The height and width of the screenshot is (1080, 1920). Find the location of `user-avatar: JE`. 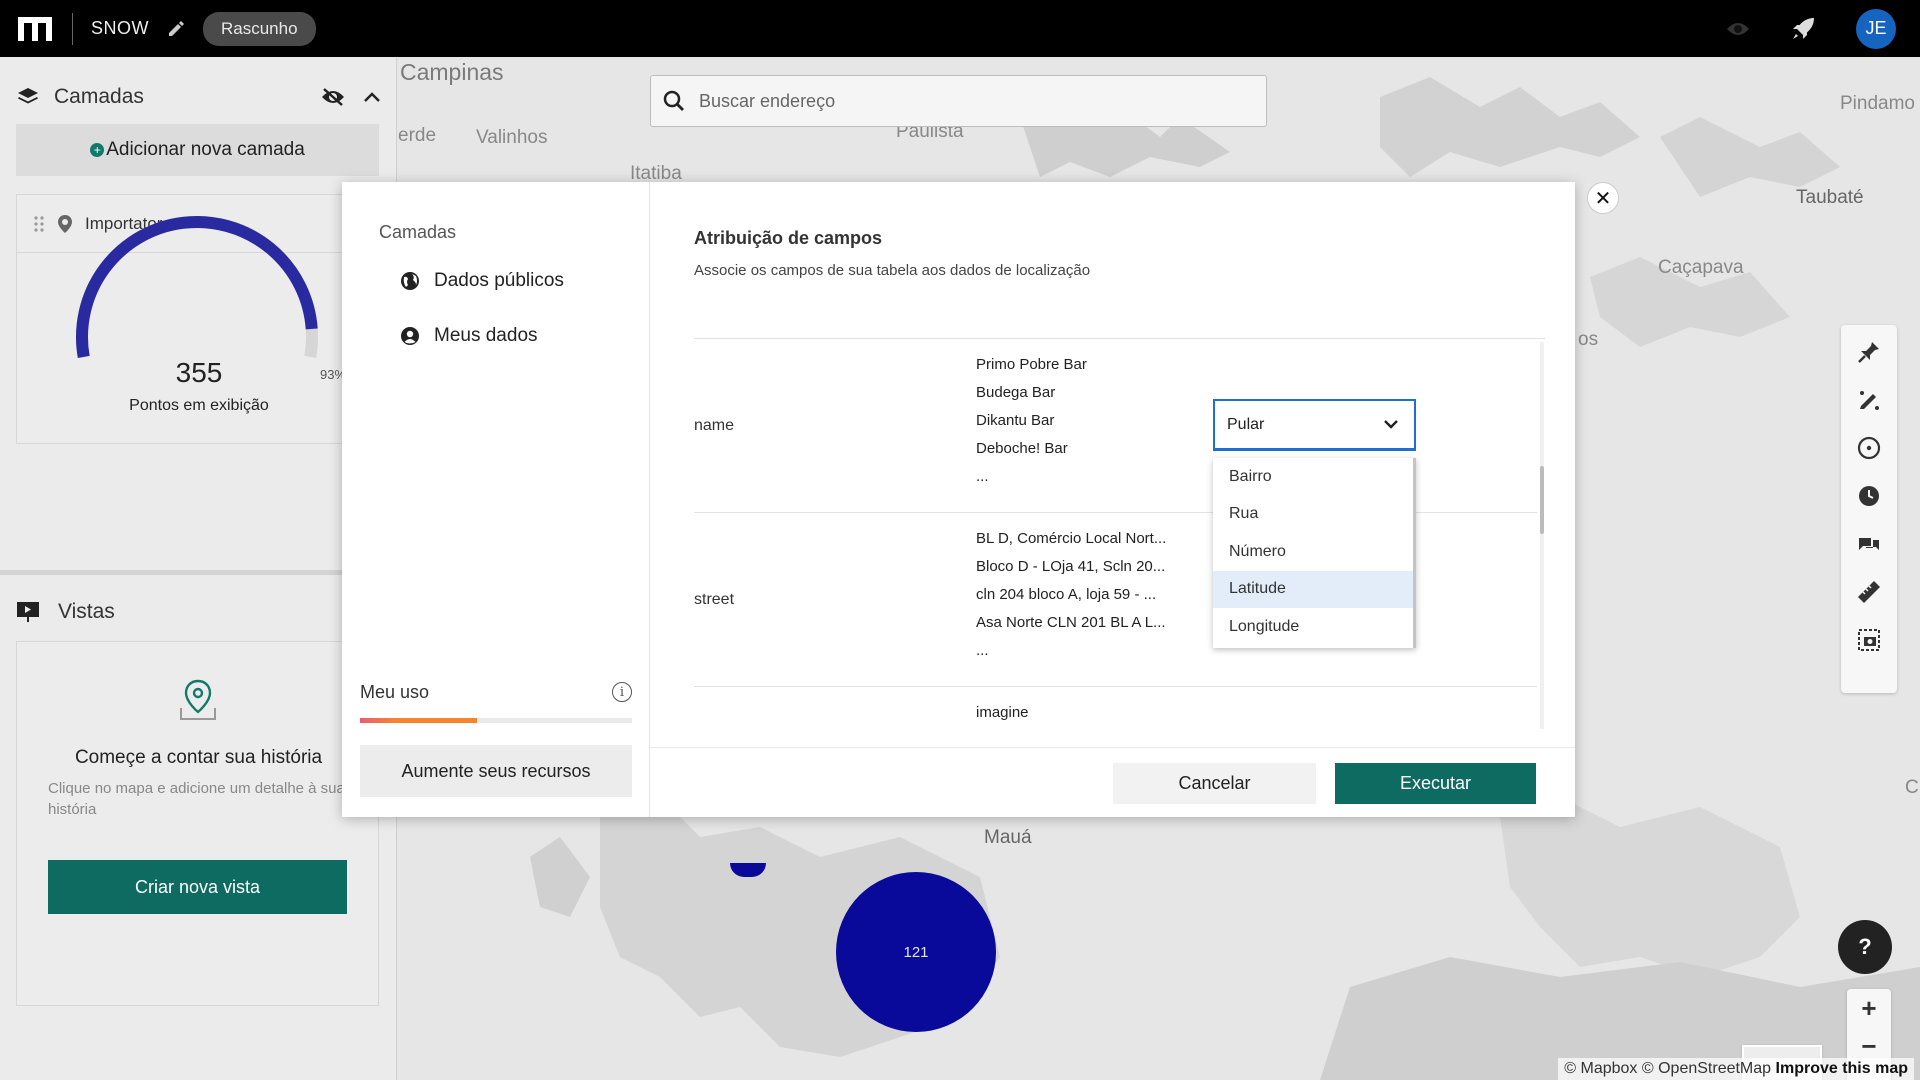

user-avatar: JE is located at coordinates (1876, 28).